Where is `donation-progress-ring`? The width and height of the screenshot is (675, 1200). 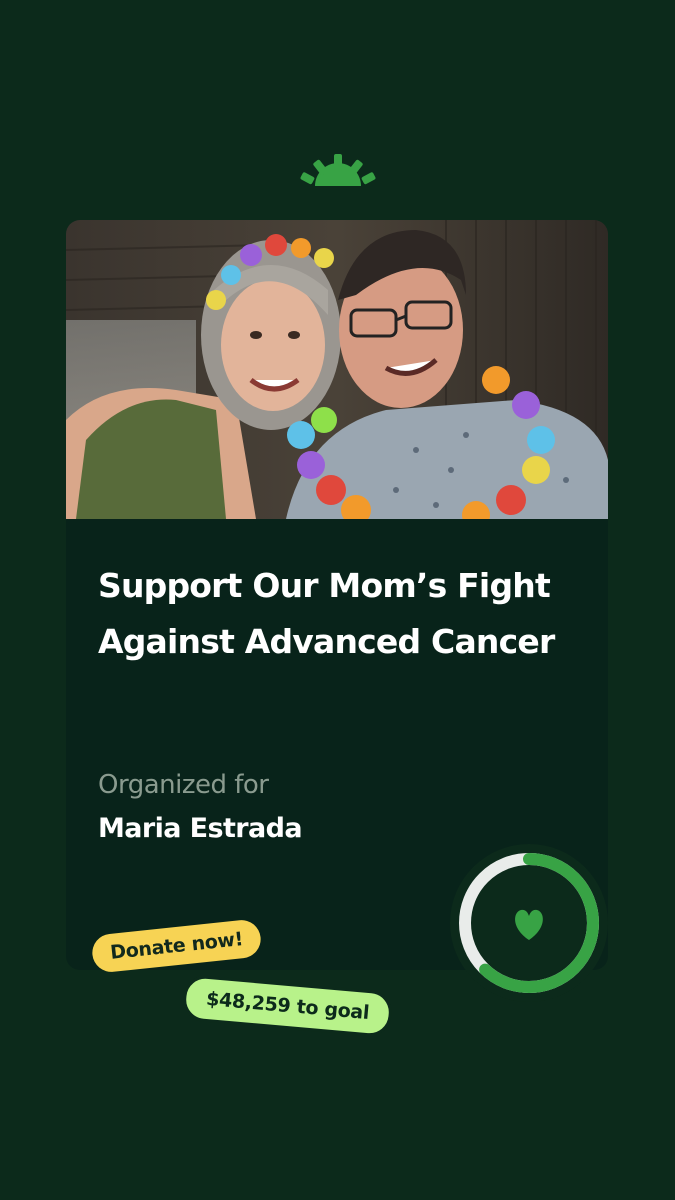 donation-progress-ring is located at coordinates (529, 923).